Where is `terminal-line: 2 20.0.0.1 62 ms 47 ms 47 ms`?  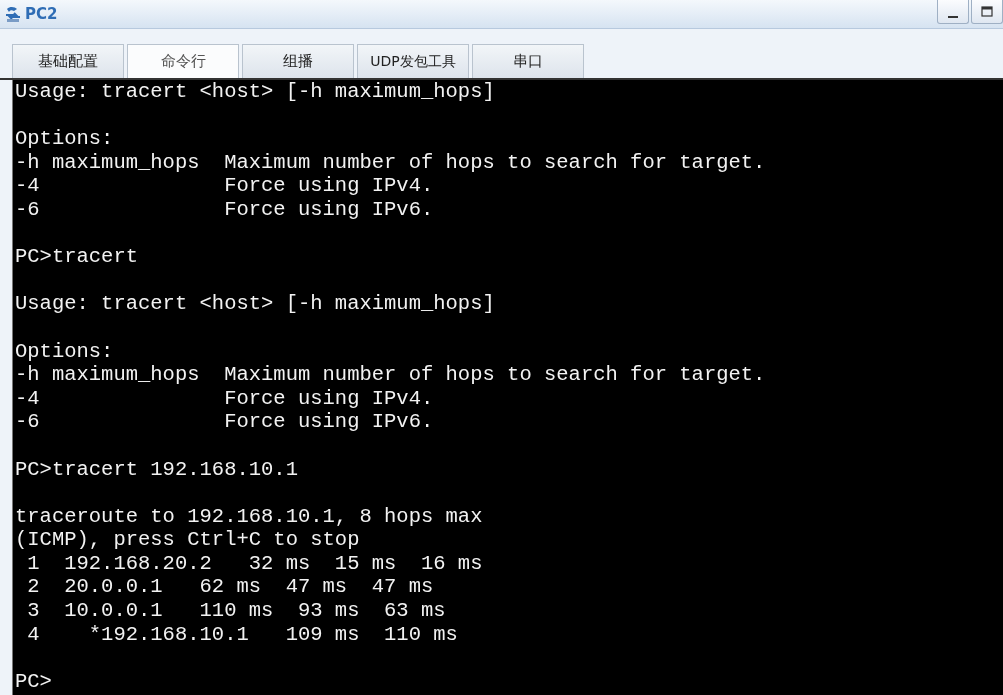
terminal-line: 2 20.0.0.1 62 ms 47 ms 47 ms is located at coordinates (230, 587).